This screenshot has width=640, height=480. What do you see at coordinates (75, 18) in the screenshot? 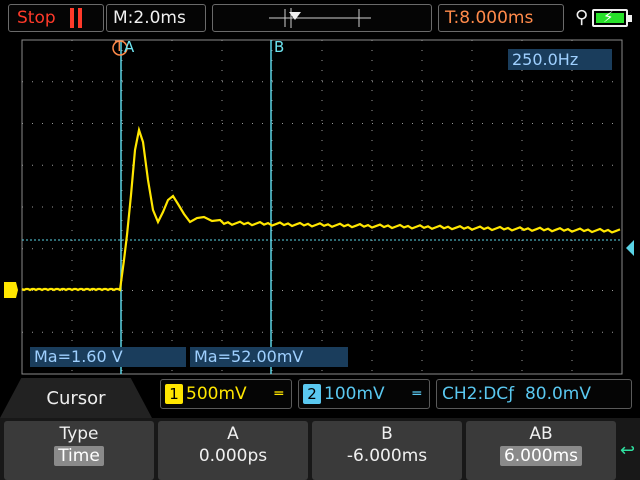
I see `pause-icon` at bounding box center [75, 18].